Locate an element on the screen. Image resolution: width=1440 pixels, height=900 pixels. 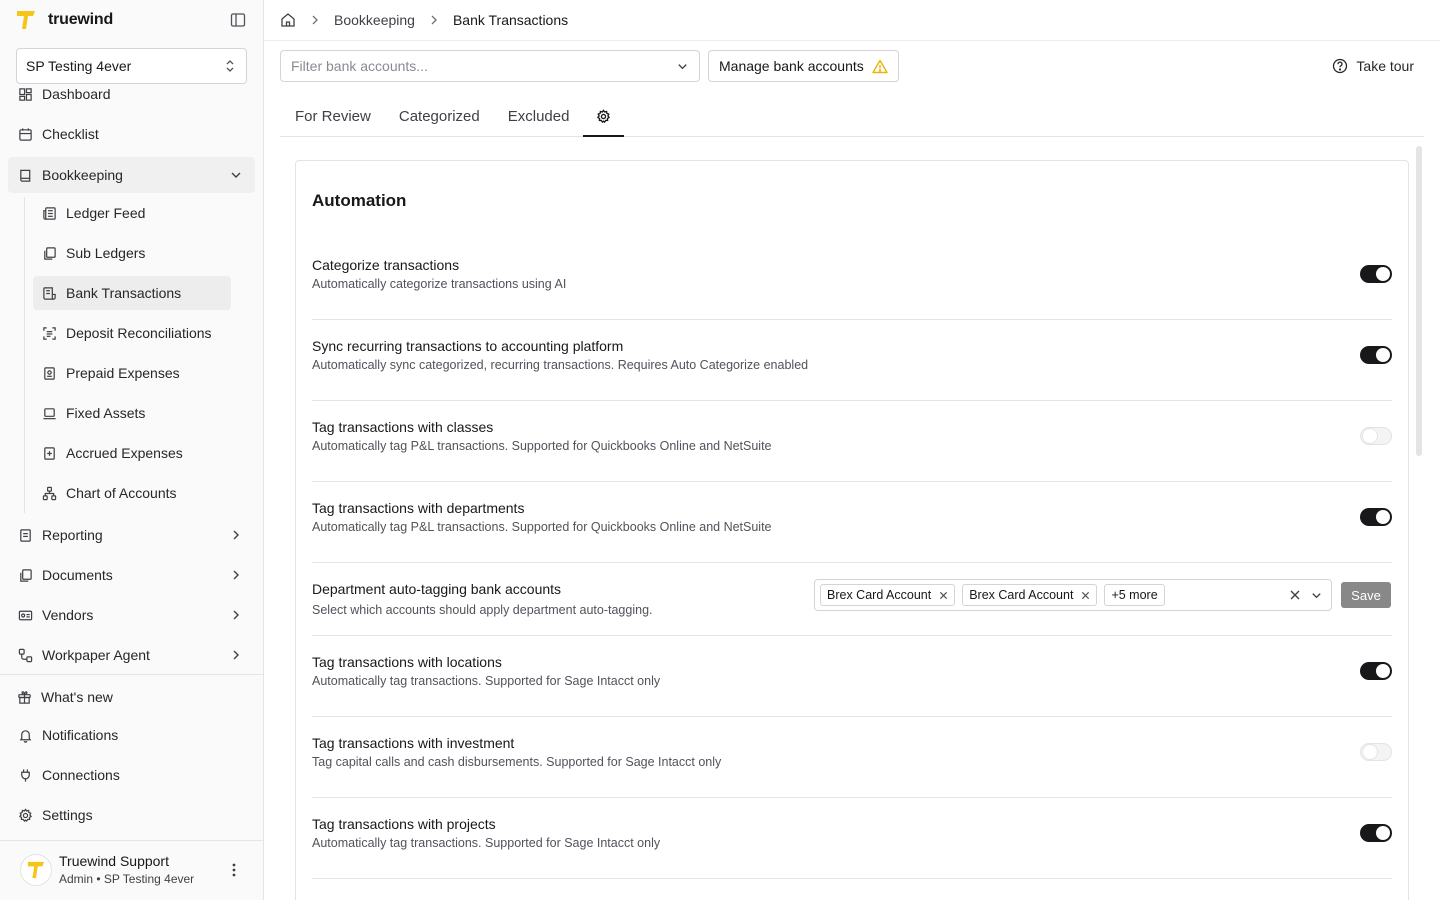
nav-label: Reporting is located at coordinates (72, 535).